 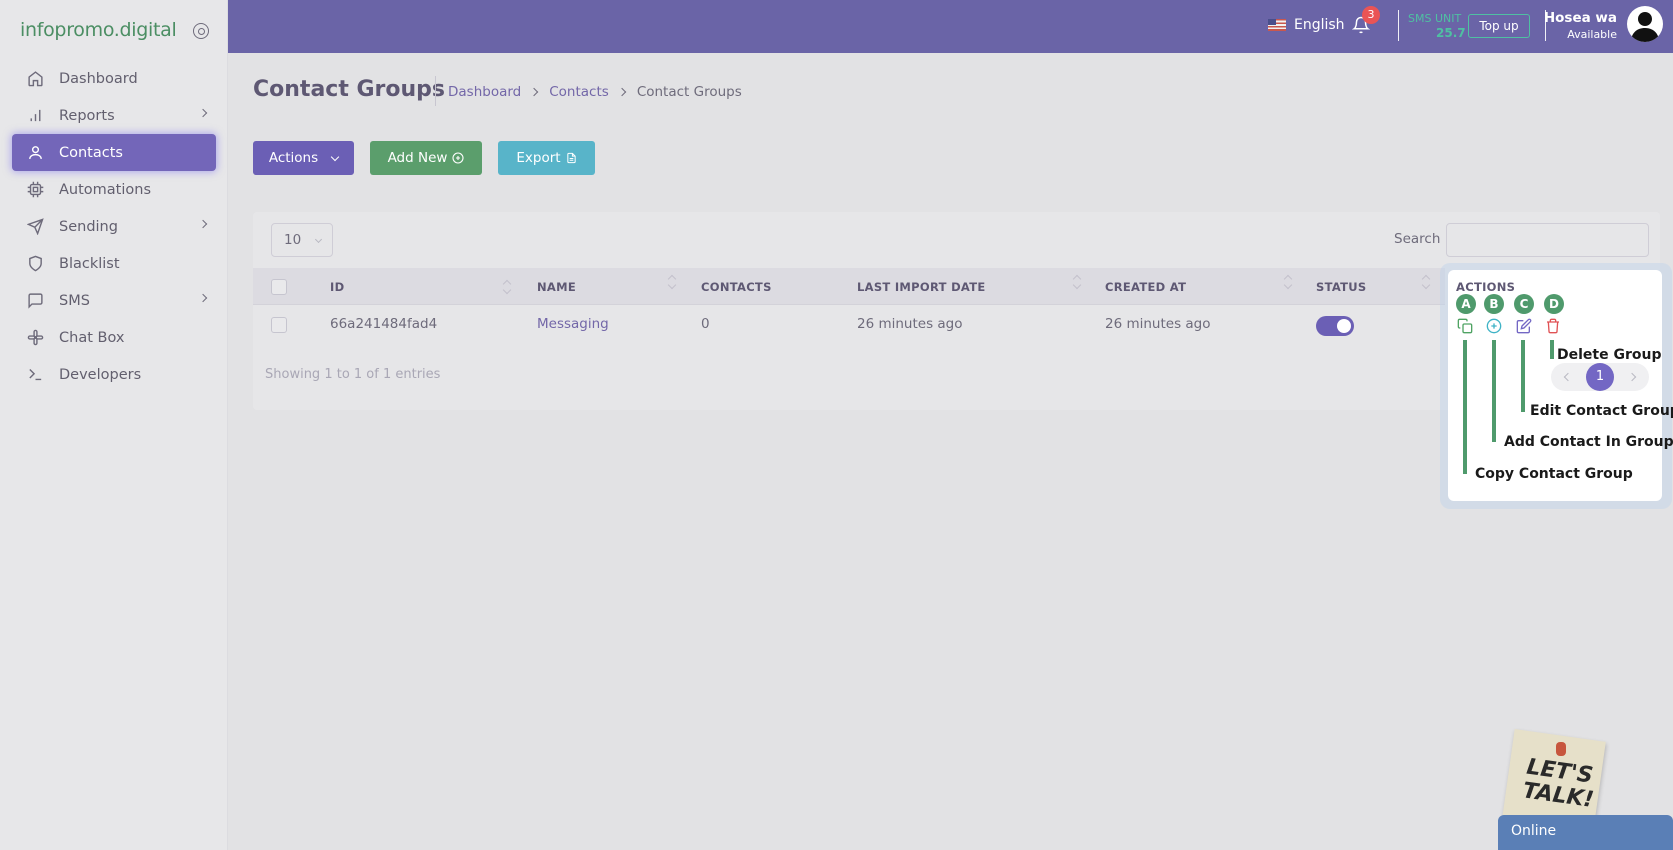 I want to click on add-new-label: Add New, so click(x=417, y=158).